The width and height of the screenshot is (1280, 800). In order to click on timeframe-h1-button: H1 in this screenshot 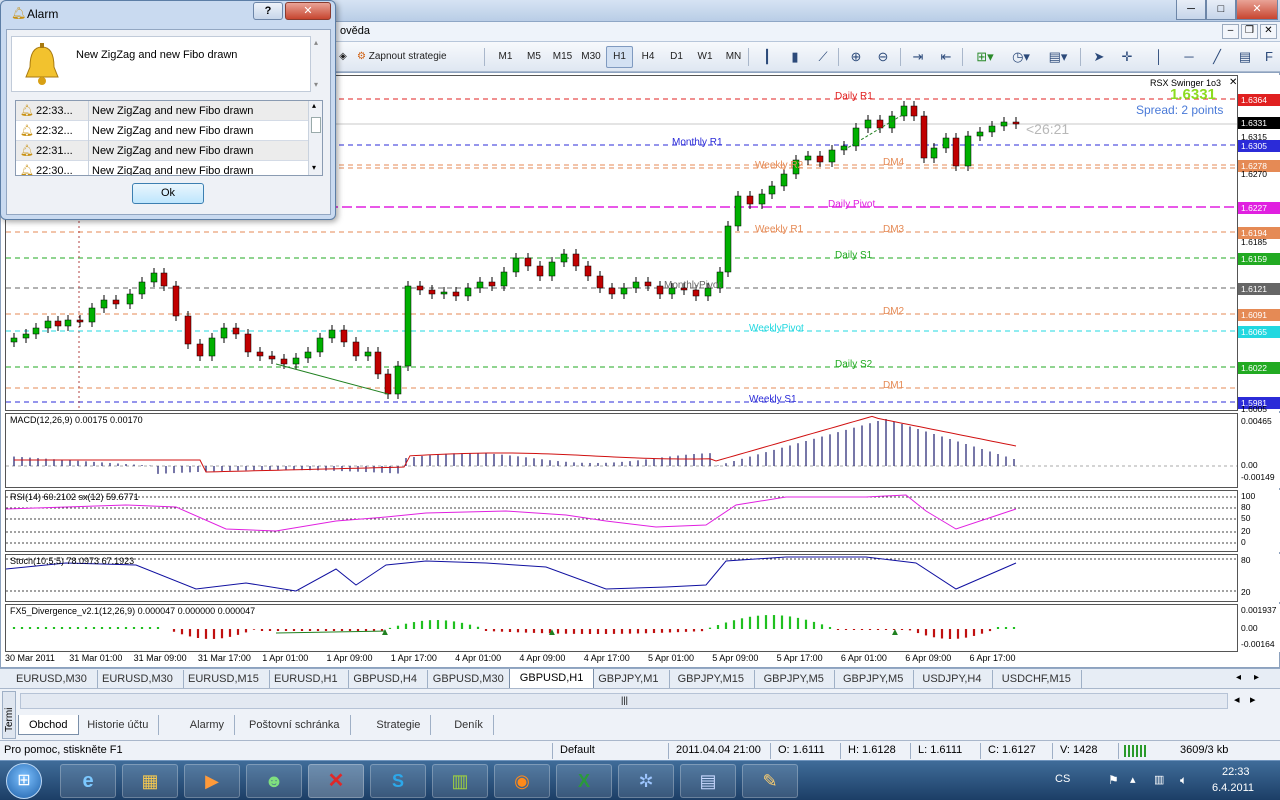, I will do `click(619, 57)`.